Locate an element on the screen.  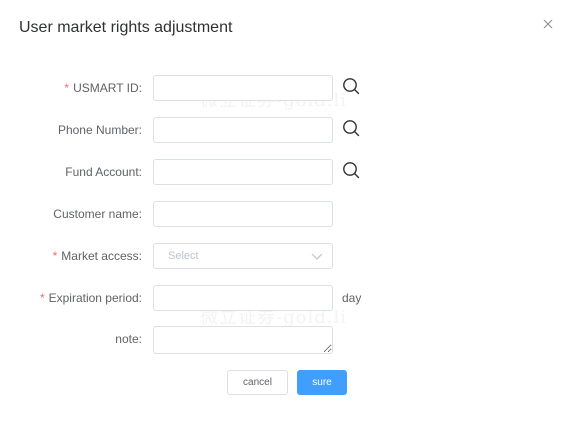
fund-account-label: Fund Account: is located at coordinates (103, 172).